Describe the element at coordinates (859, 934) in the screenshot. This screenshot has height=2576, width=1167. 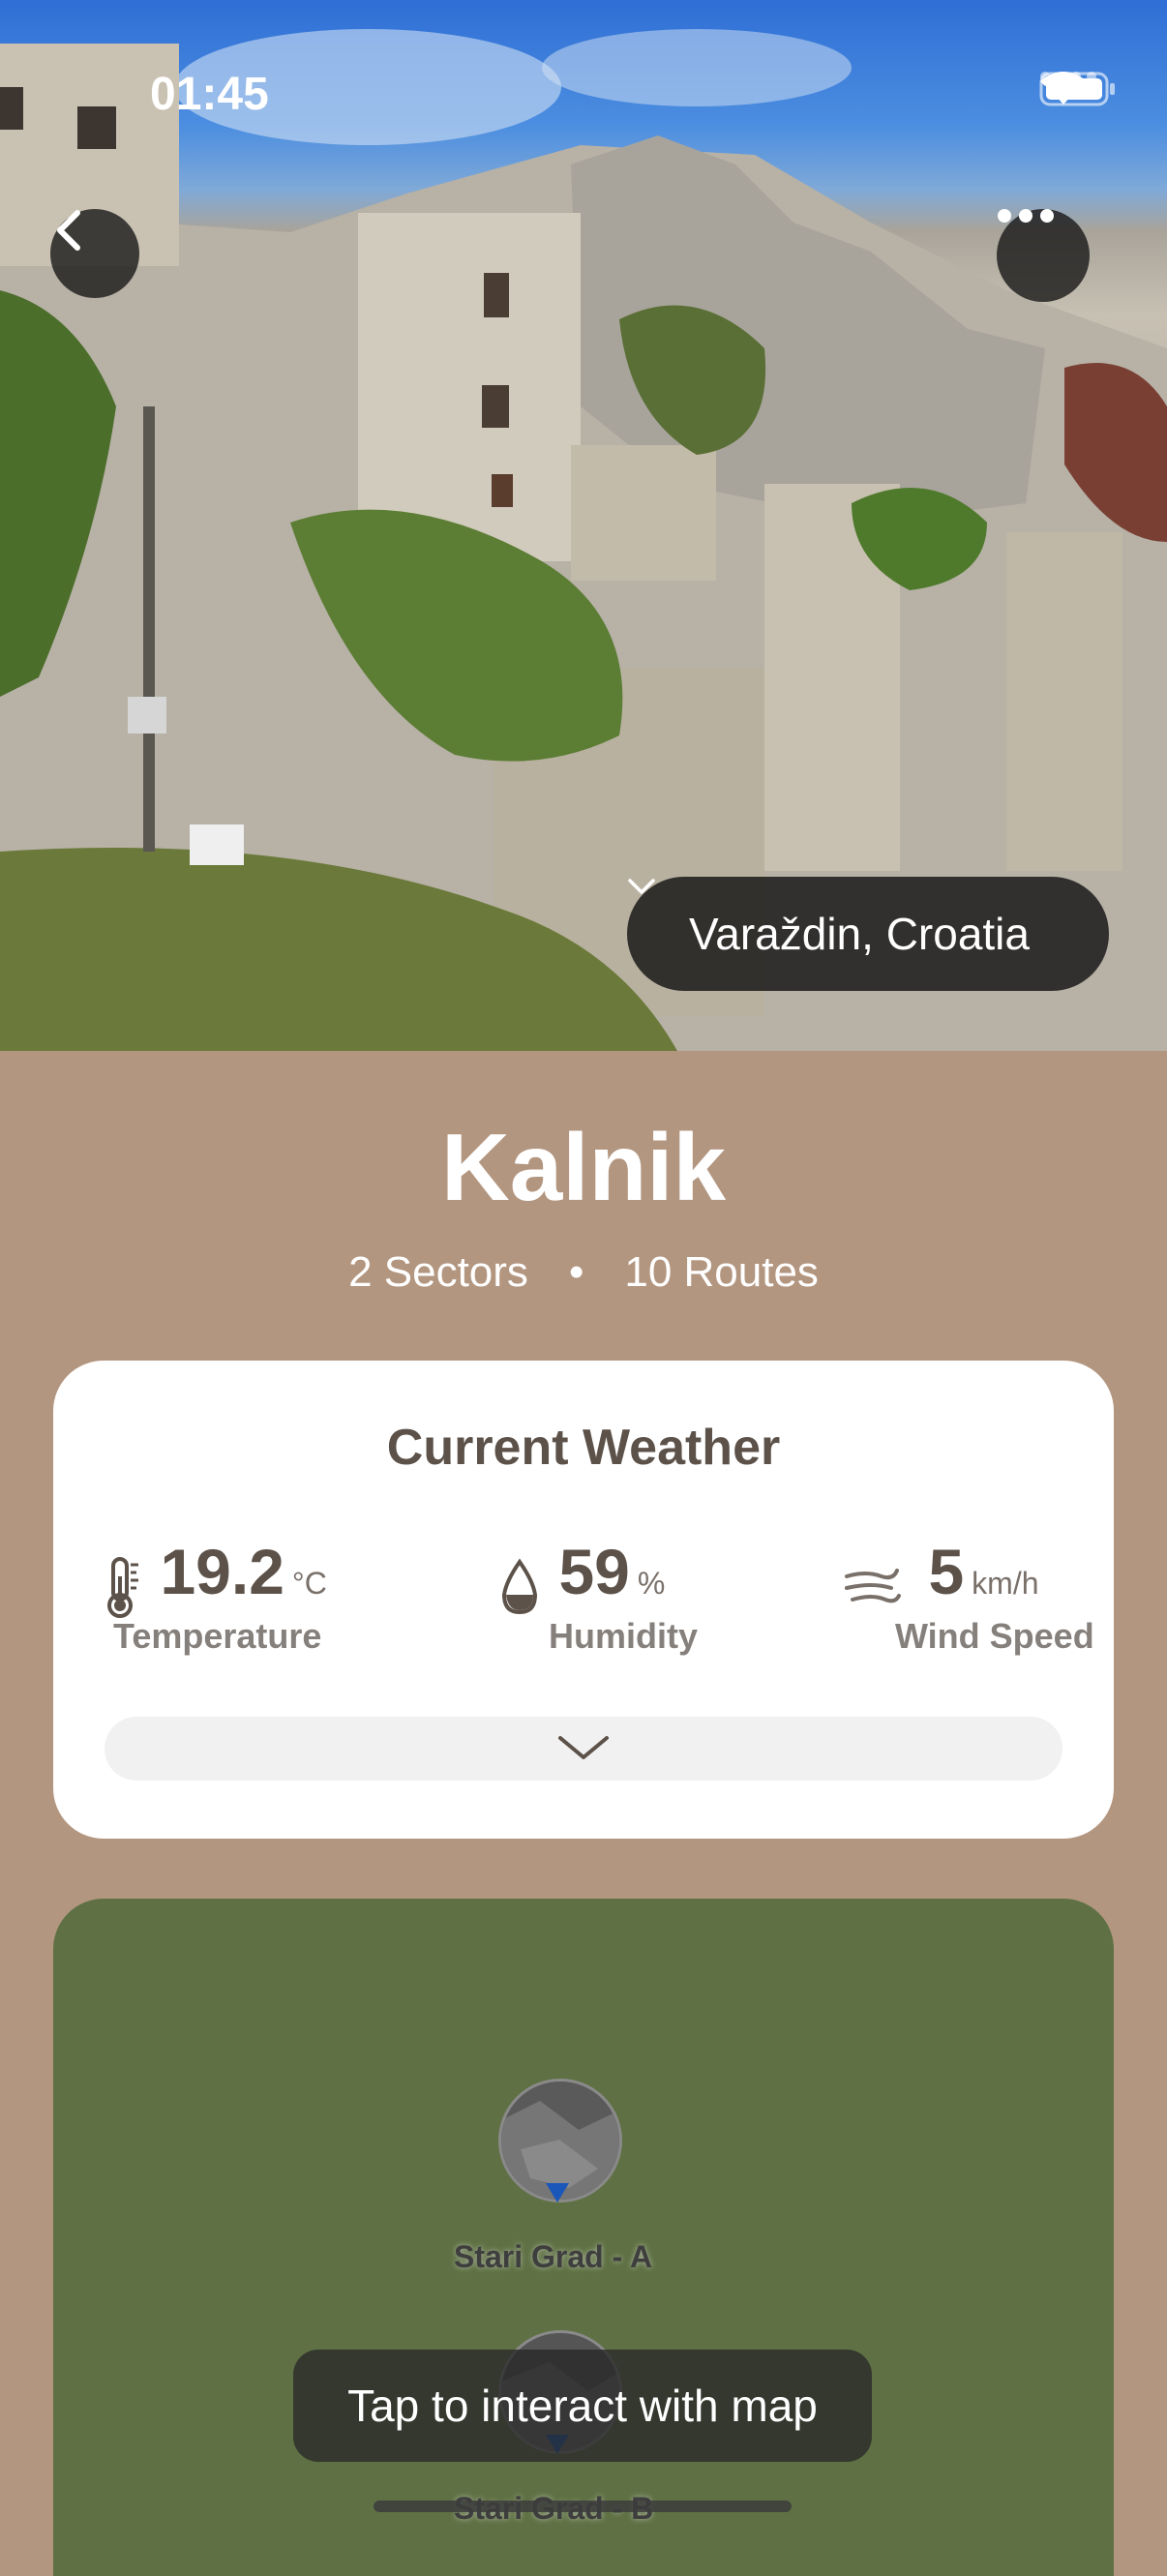
I see `location-label: Varaždin, Croatia` at that location.